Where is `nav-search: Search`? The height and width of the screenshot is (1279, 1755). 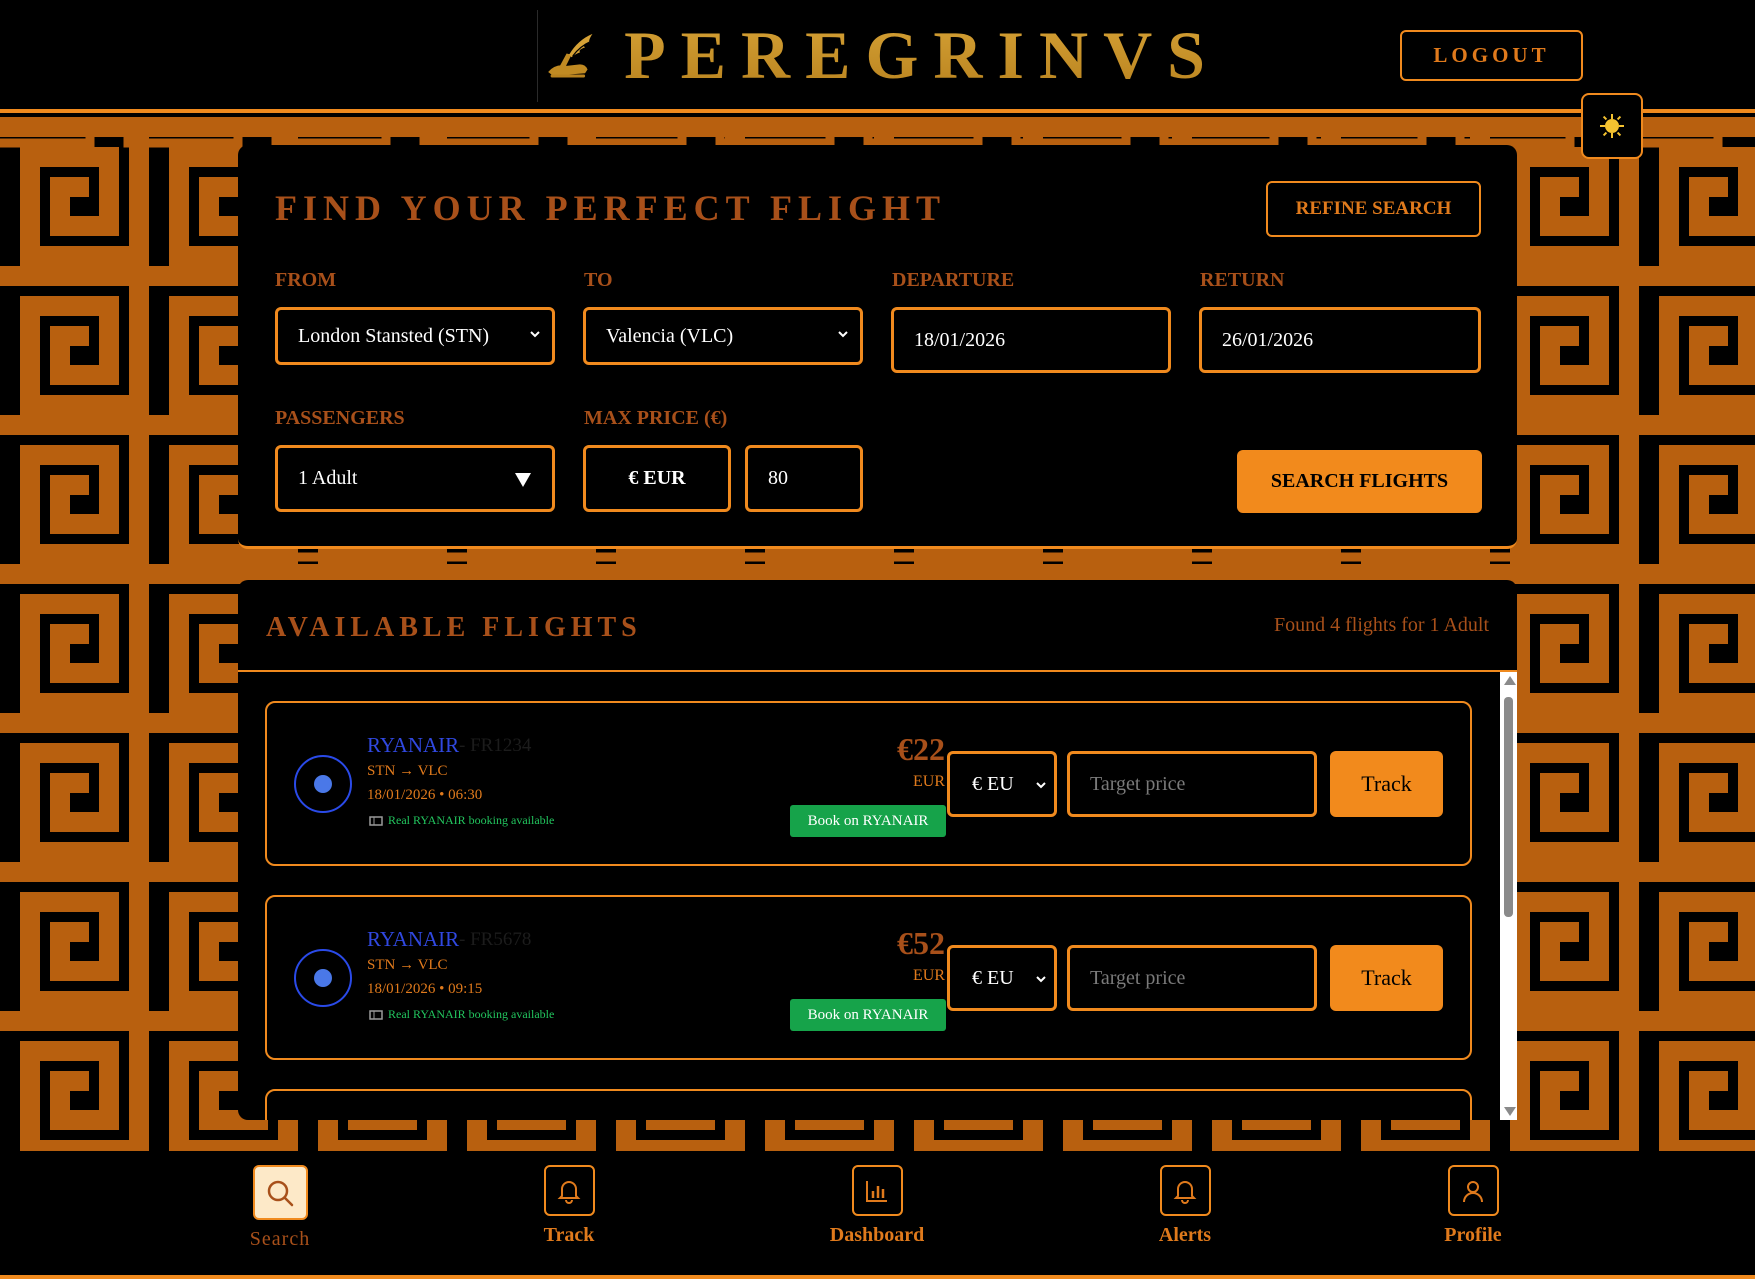 nav-search: Search is located at coordinates (280, 1208).